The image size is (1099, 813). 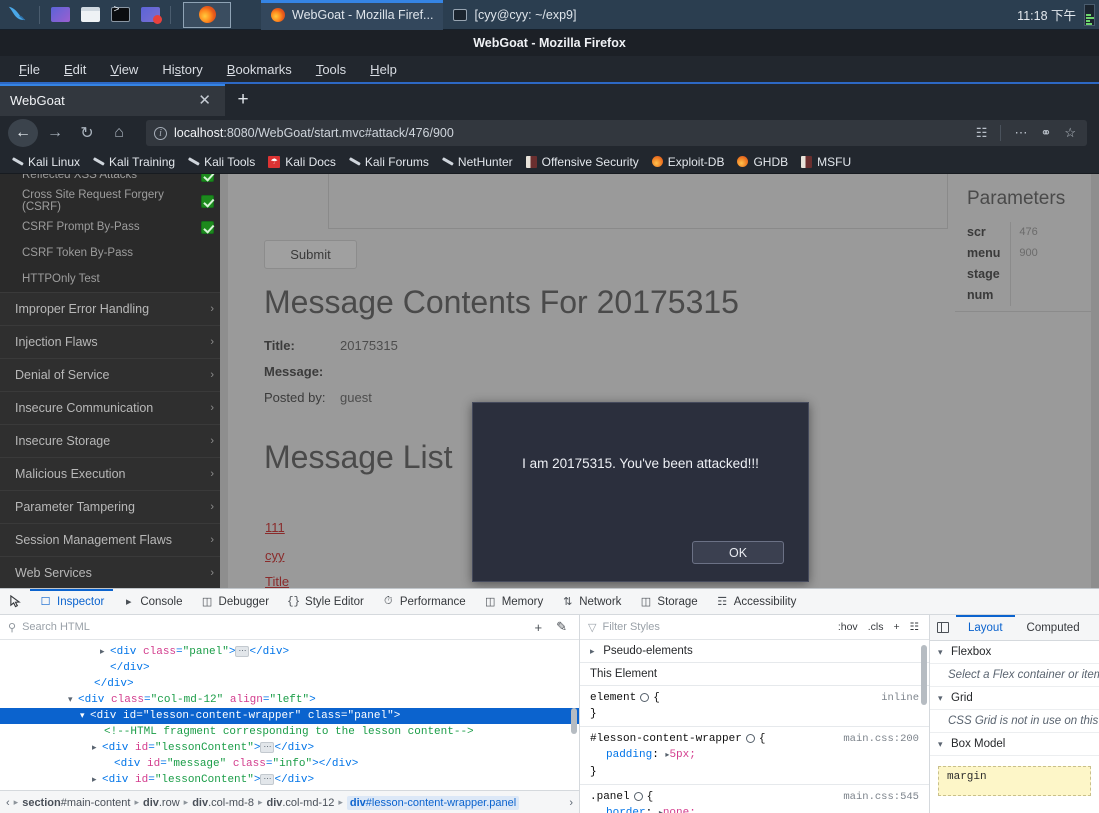 What do you see at coordinates (1053, 627) in the screenshot?
I see `tab-computed: Computed` at bounding box center [1053, 627].